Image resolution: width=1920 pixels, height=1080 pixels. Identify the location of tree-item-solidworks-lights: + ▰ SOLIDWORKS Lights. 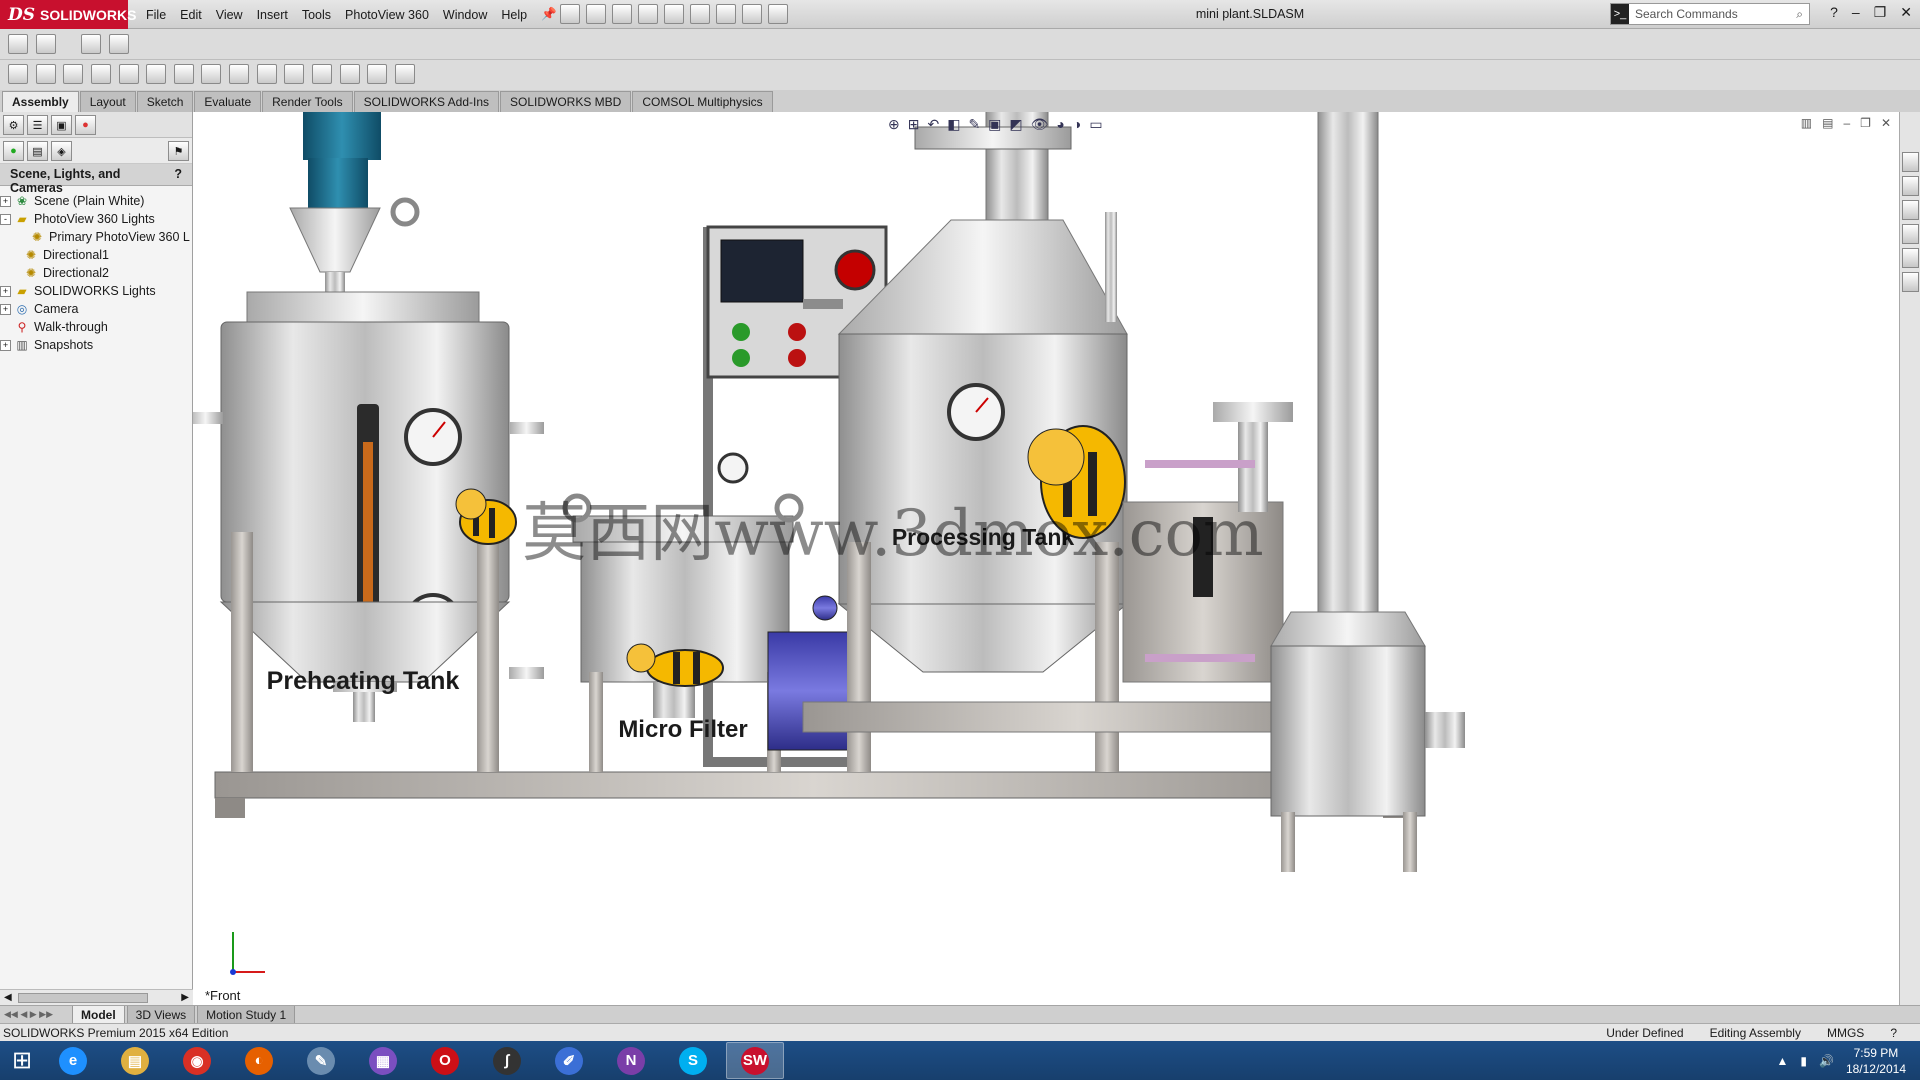
(96, 291).